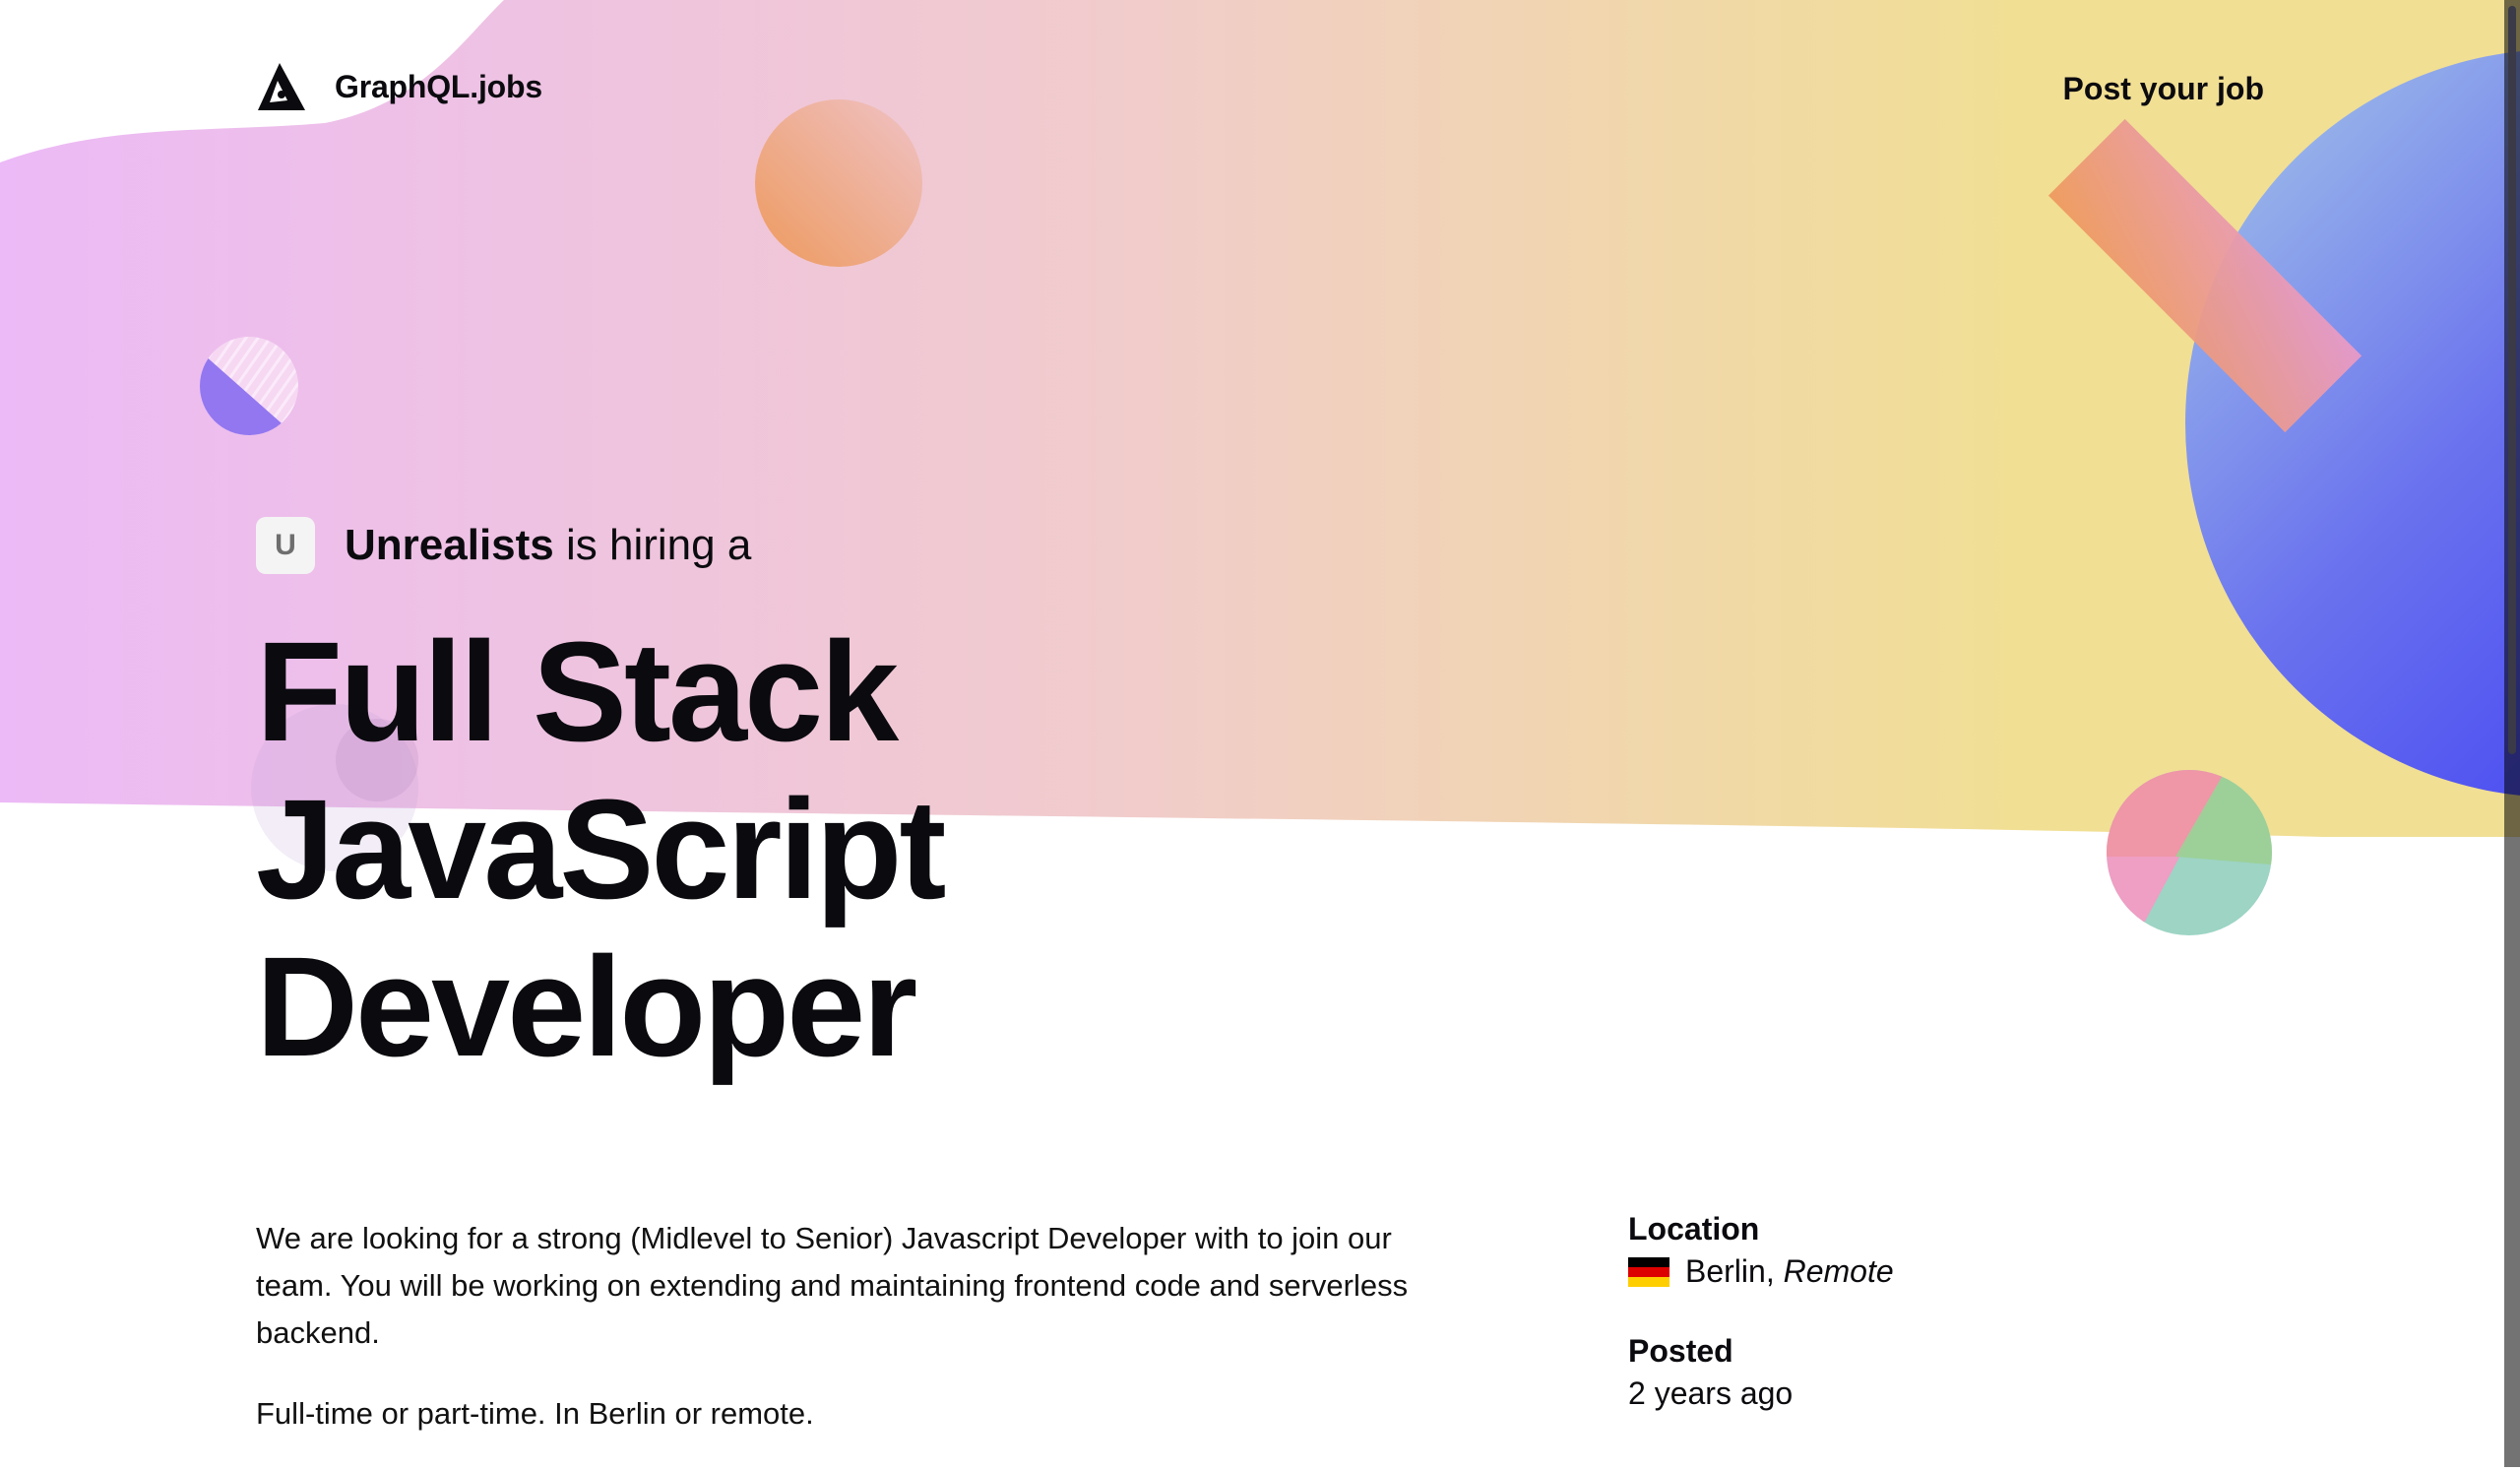 This screenshot has height=1471, width=2520. I want to click on location-value: Berlin, Remote, so click(1761, 1271).